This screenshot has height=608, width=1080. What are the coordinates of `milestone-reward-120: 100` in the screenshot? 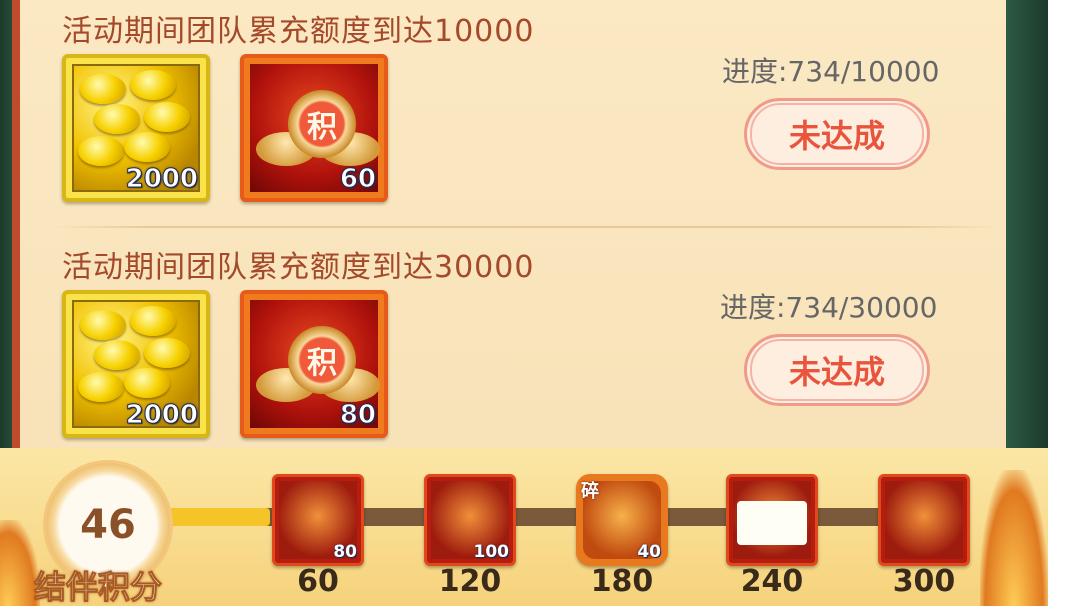 It's located at (470, 520).